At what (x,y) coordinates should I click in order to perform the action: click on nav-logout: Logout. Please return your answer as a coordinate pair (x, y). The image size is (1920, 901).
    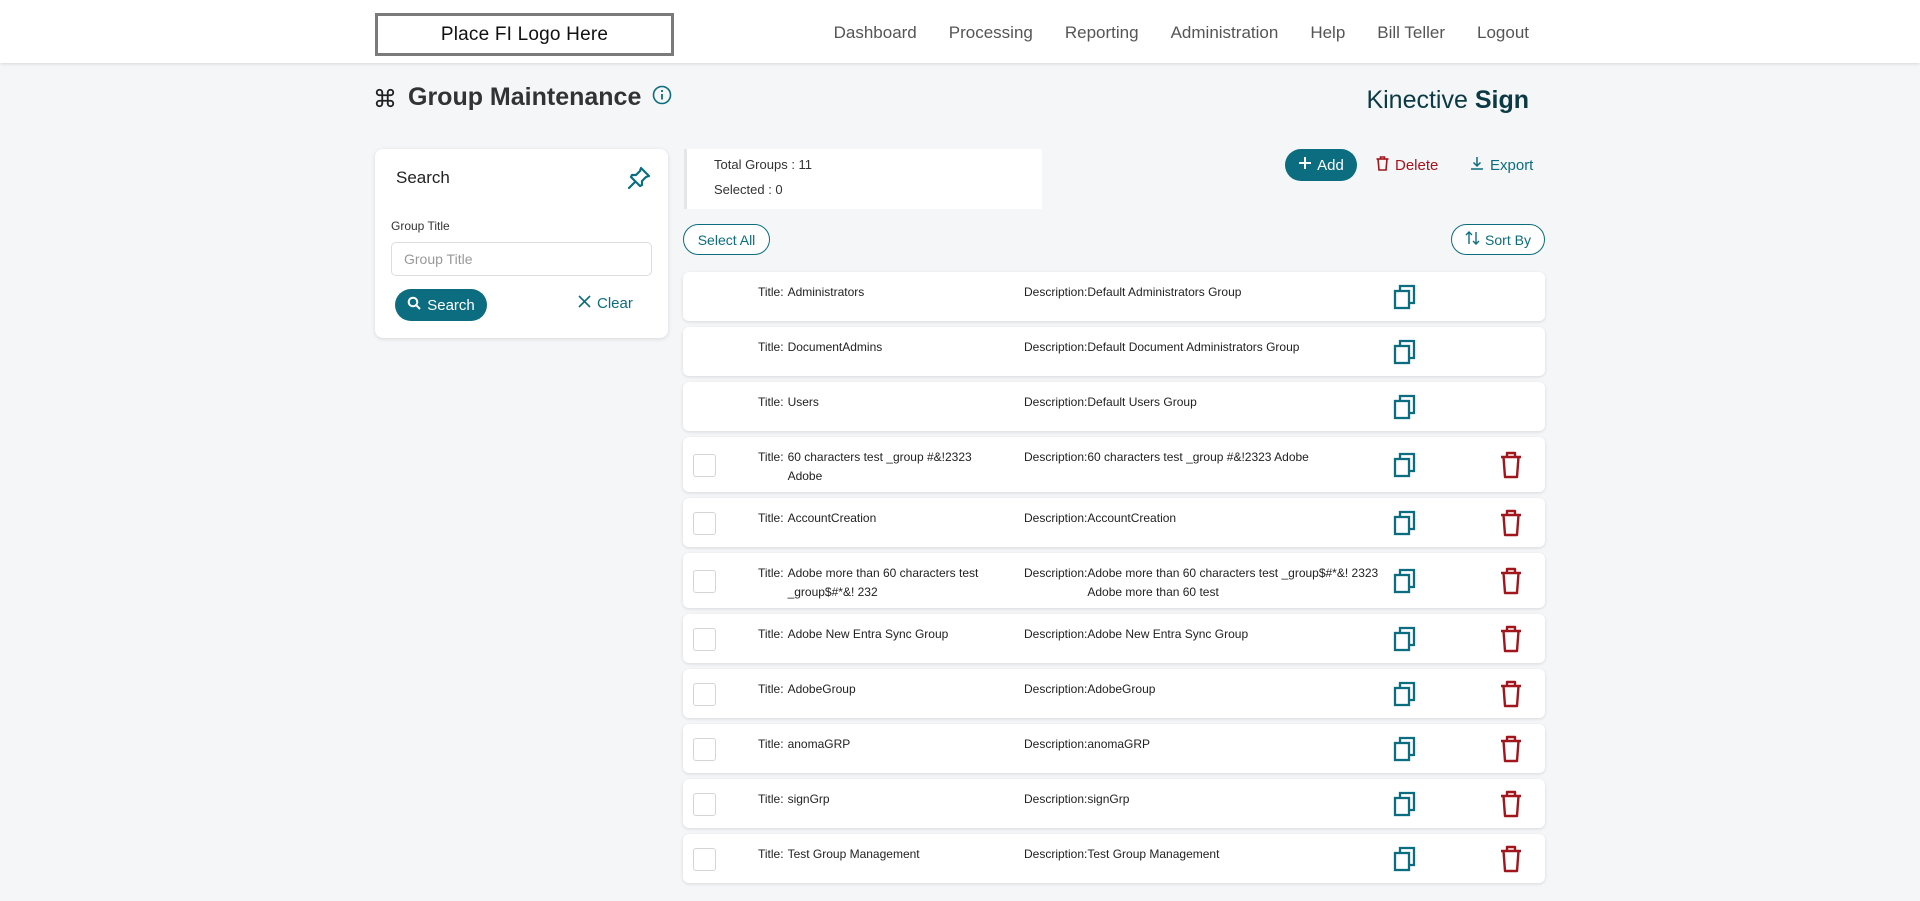
    Looking at the image, I should click on (1503, 33).